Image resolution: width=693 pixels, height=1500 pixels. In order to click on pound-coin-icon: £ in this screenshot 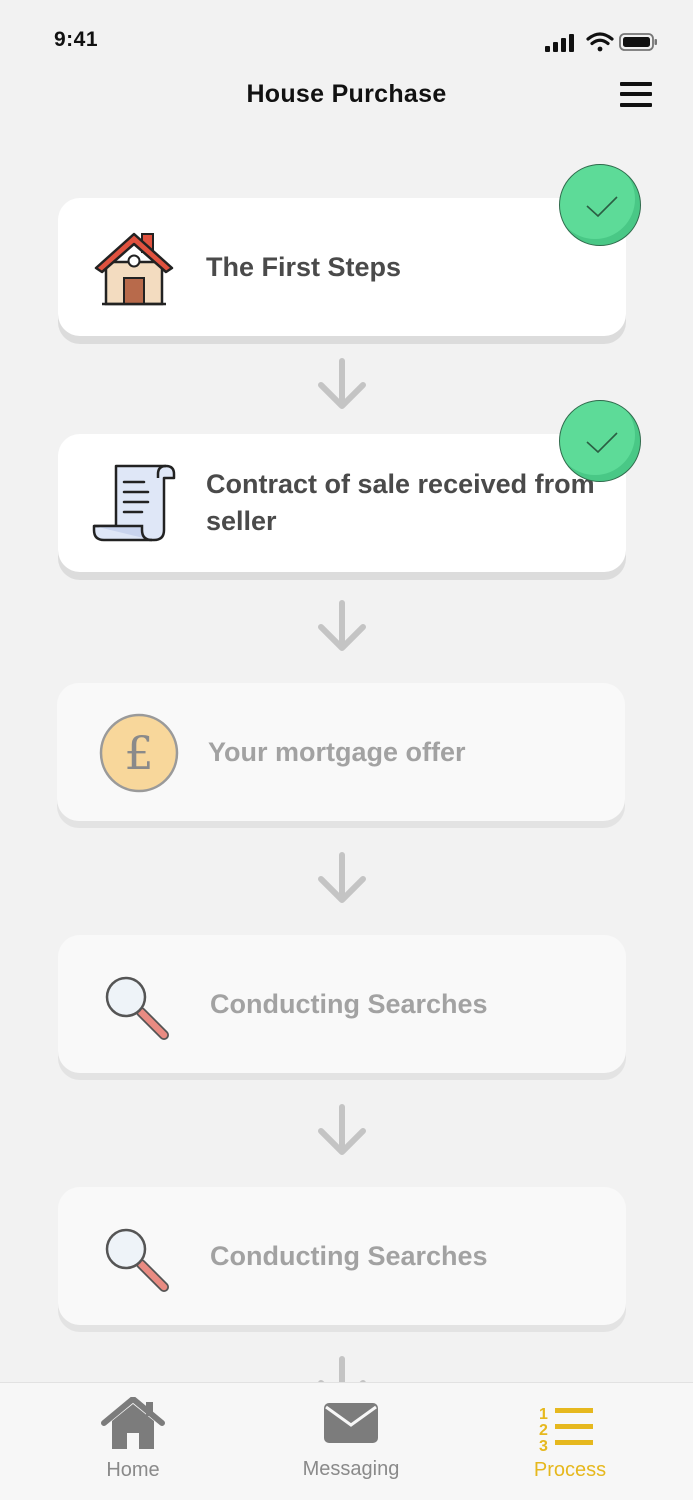, I will do `click(141, 752)`.